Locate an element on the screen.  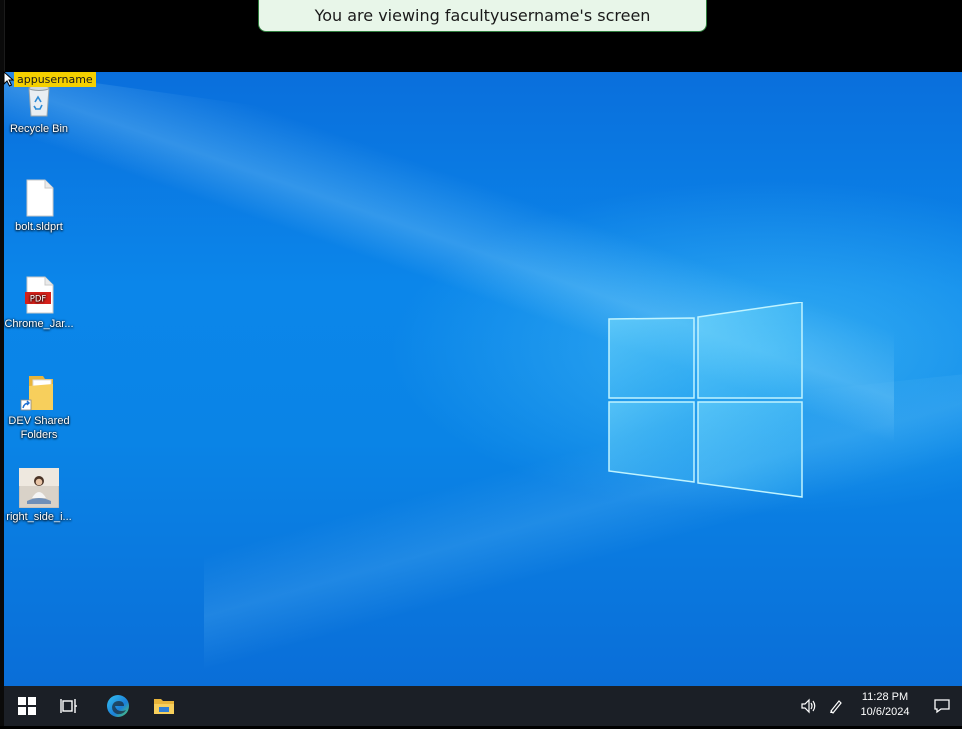
taskbar-clock: 11:28 PM 10/6/2024 is located at coordinates (885, 705).